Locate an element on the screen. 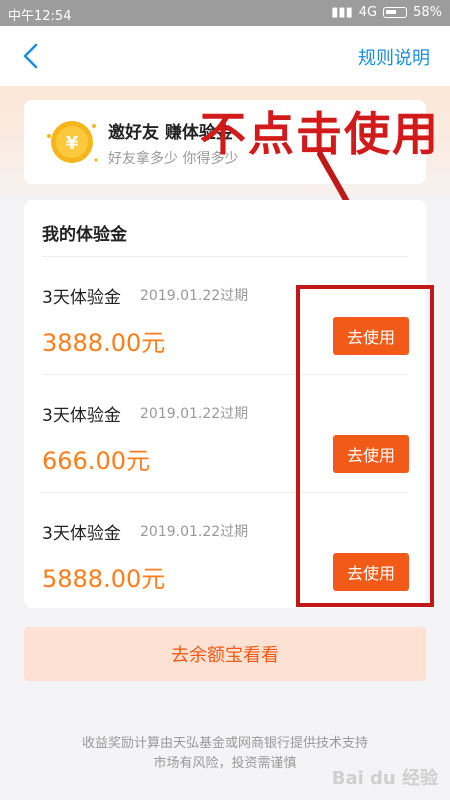  voucher-amount: 666.00元 is located at coordinates (96, 461).